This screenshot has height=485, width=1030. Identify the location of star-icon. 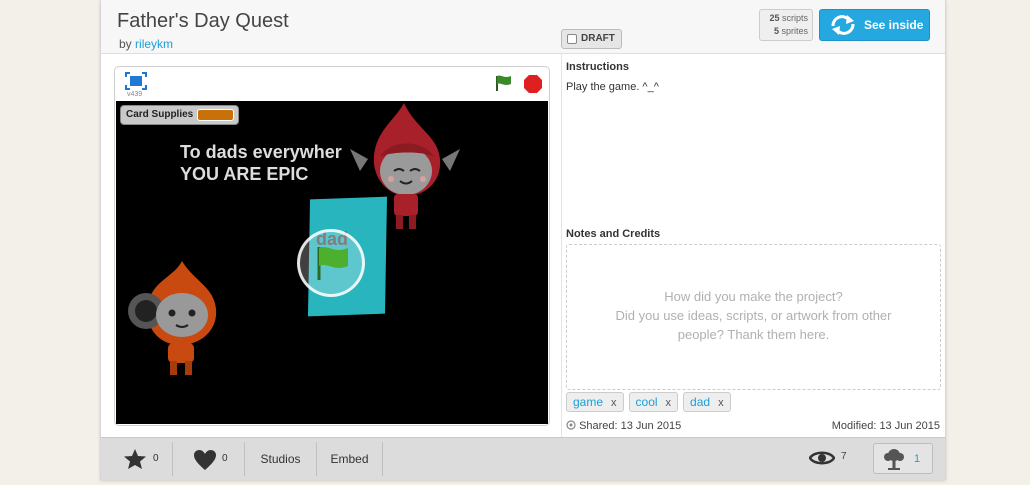
(135, 459).